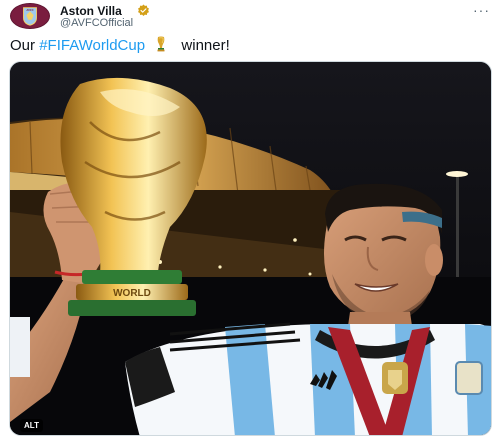  What do you see at coordinates (25, 45) in the screenshot?
I see `tweet-text-before: Our` at bounding box center [25, 45].